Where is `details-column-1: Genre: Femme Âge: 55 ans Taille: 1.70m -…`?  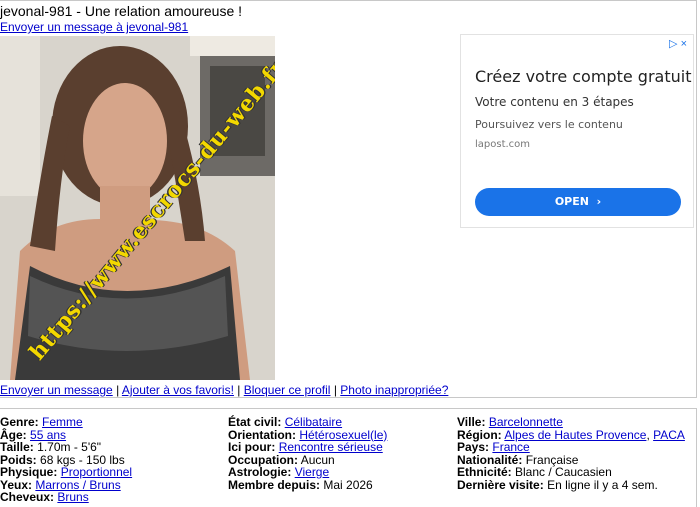
details-column-1: Genre: Femme Âge: 55 ans Taille: 1.70m -… is located at coordinates (66, 460).